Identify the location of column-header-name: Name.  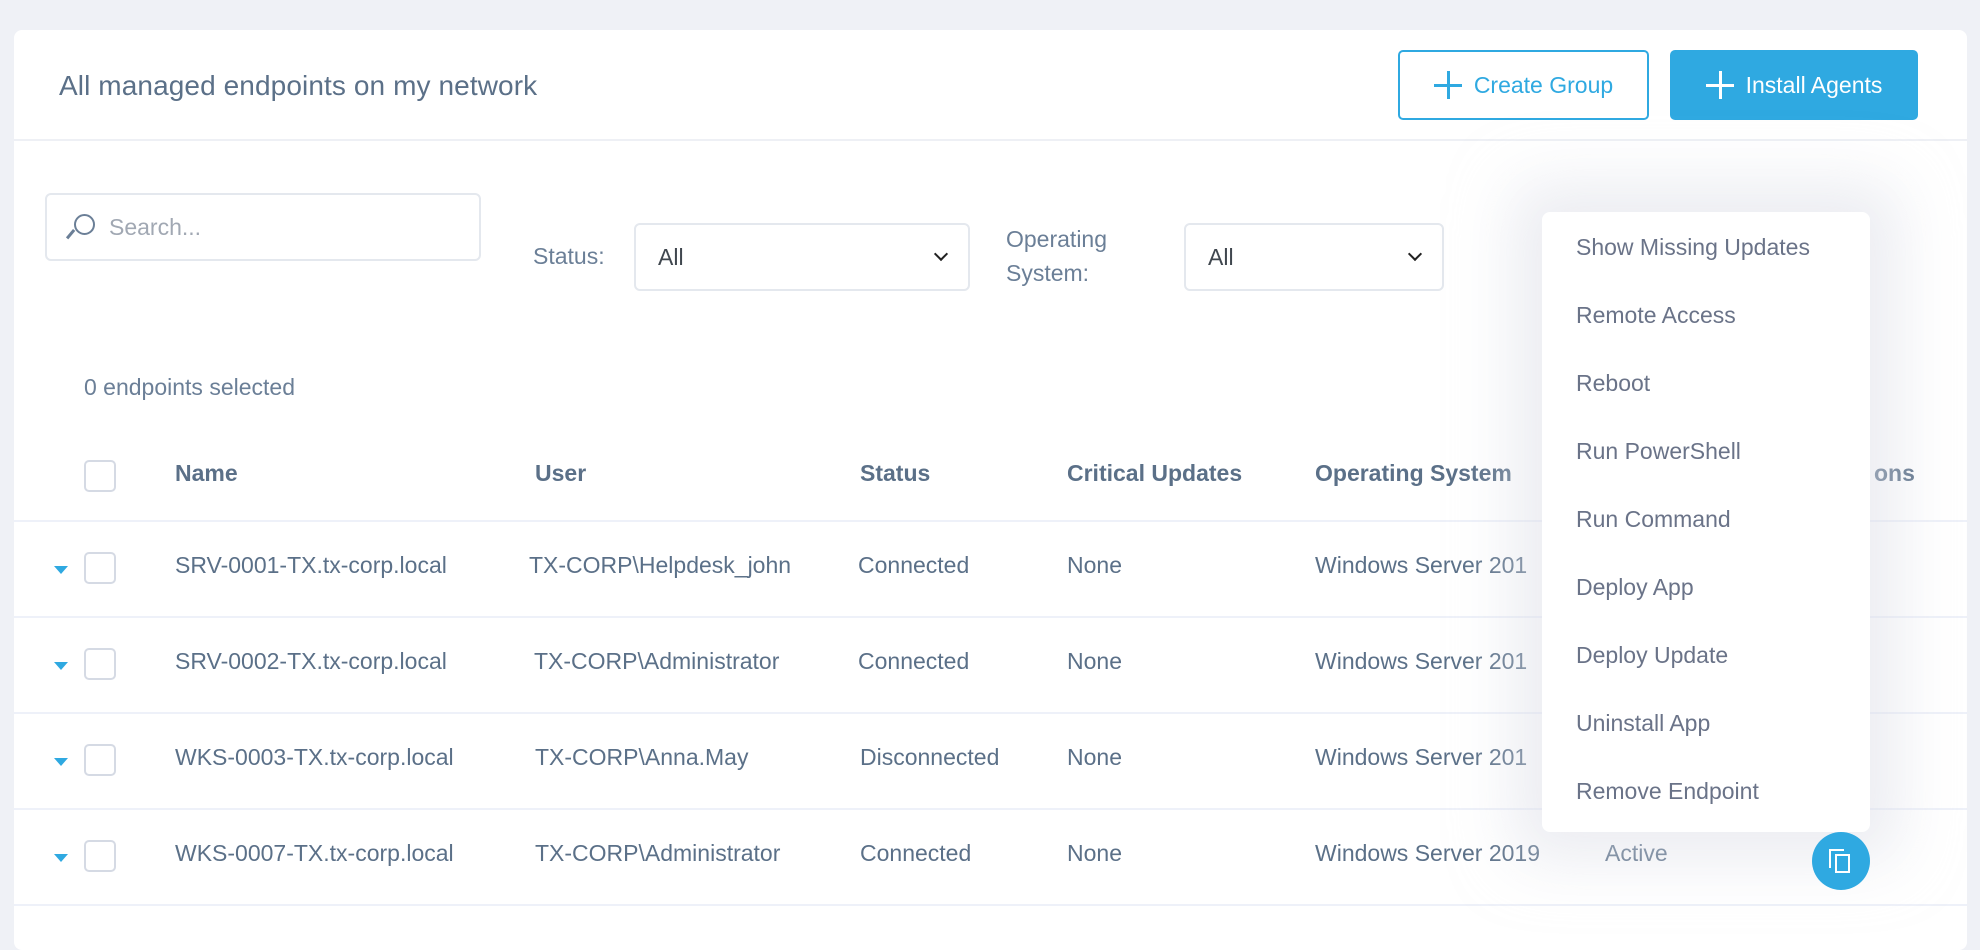
(206, 473).